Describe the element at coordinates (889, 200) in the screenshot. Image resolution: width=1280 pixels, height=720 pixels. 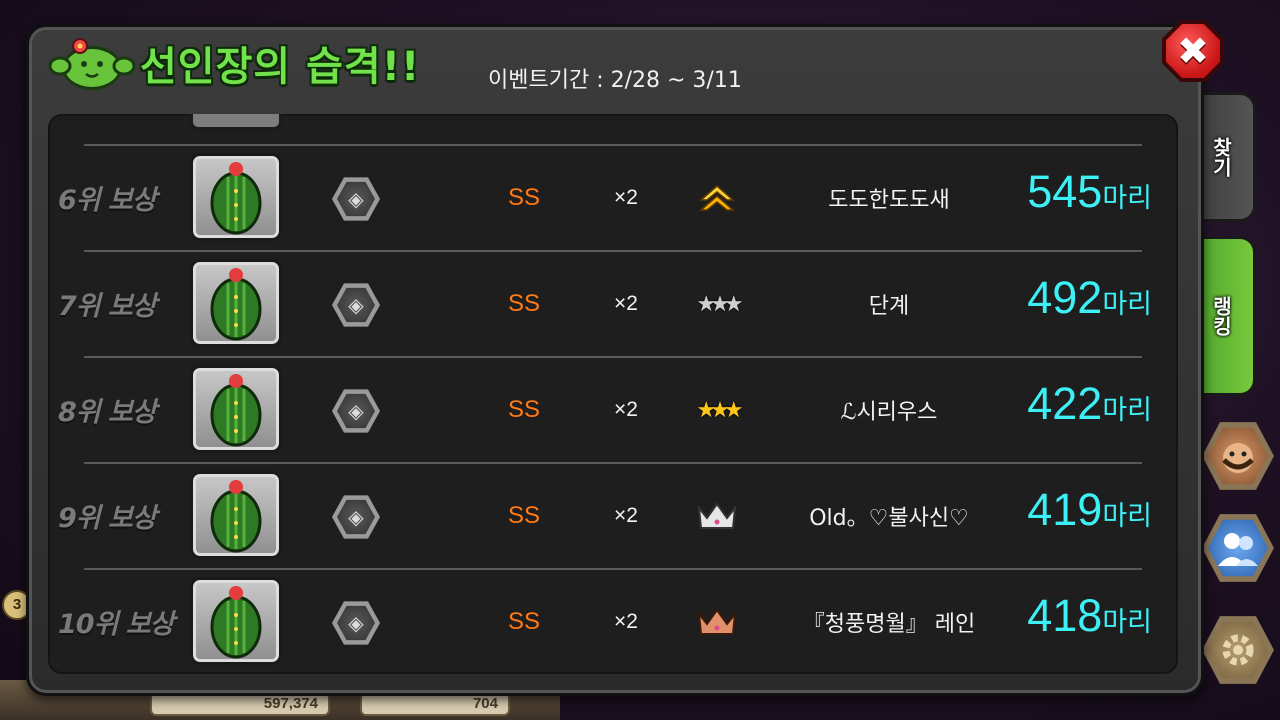
I see `player-name: 도도한도도새` at that location.